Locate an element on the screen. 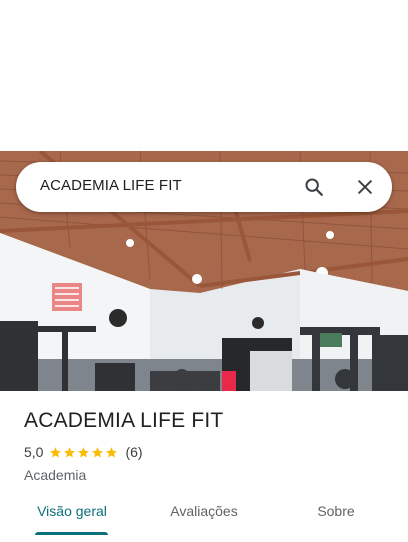 The height and width of the screenshot is (542, 408). active-tab-indicator is located at coordinates (71, 533).